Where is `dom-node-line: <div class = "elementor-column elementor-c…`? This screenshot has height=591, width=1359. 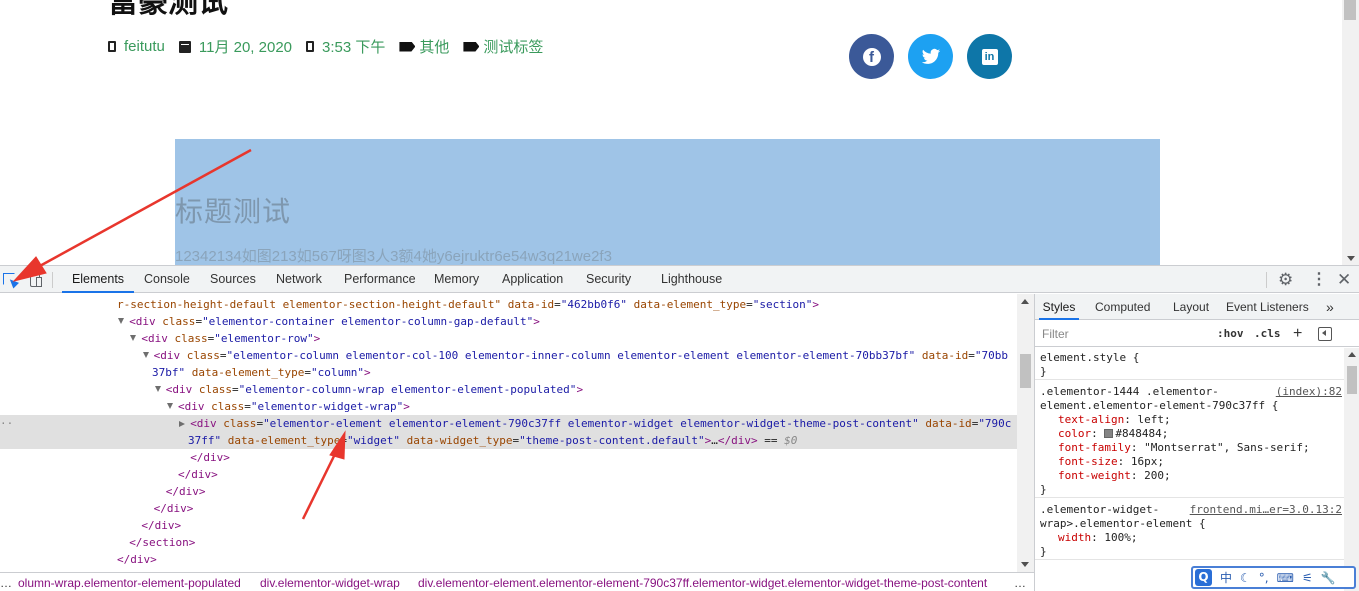 dom-node-line: <div class = "elementor-column elementor-c… is located at coordinates (508, 355).